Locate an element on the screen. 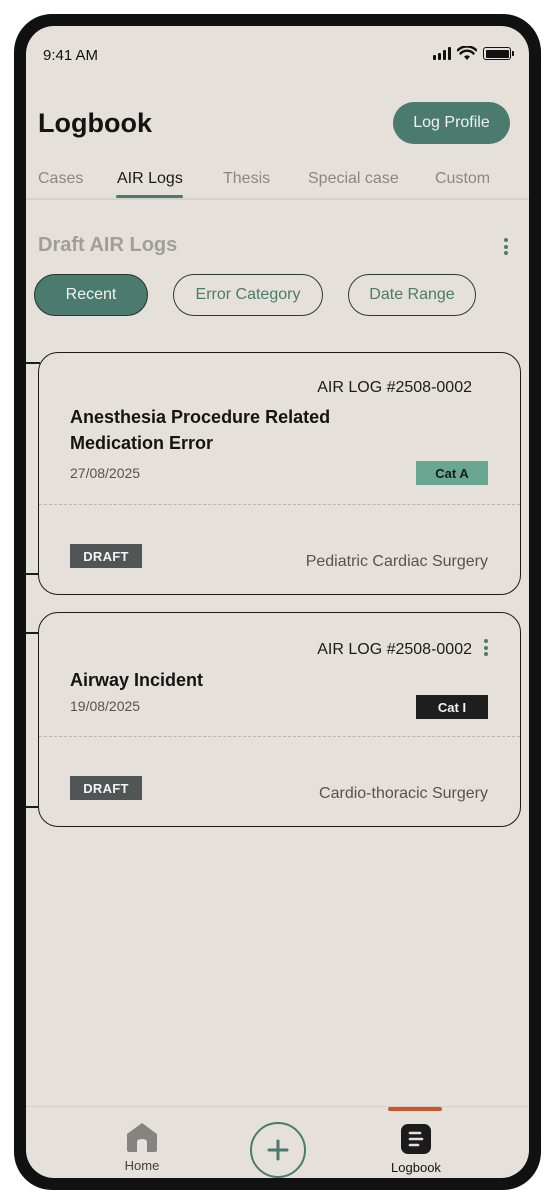 Image resolution: width=555 pixels, height=1204 pixels. filter-chip-date-range: Date Range is located at coordinates (412, 295).